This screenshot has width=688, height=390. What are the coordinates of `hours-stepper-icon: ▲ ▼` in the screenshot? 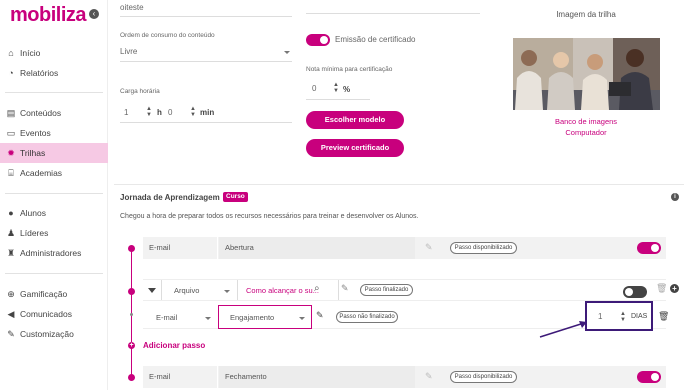 It's located at (149, 112).